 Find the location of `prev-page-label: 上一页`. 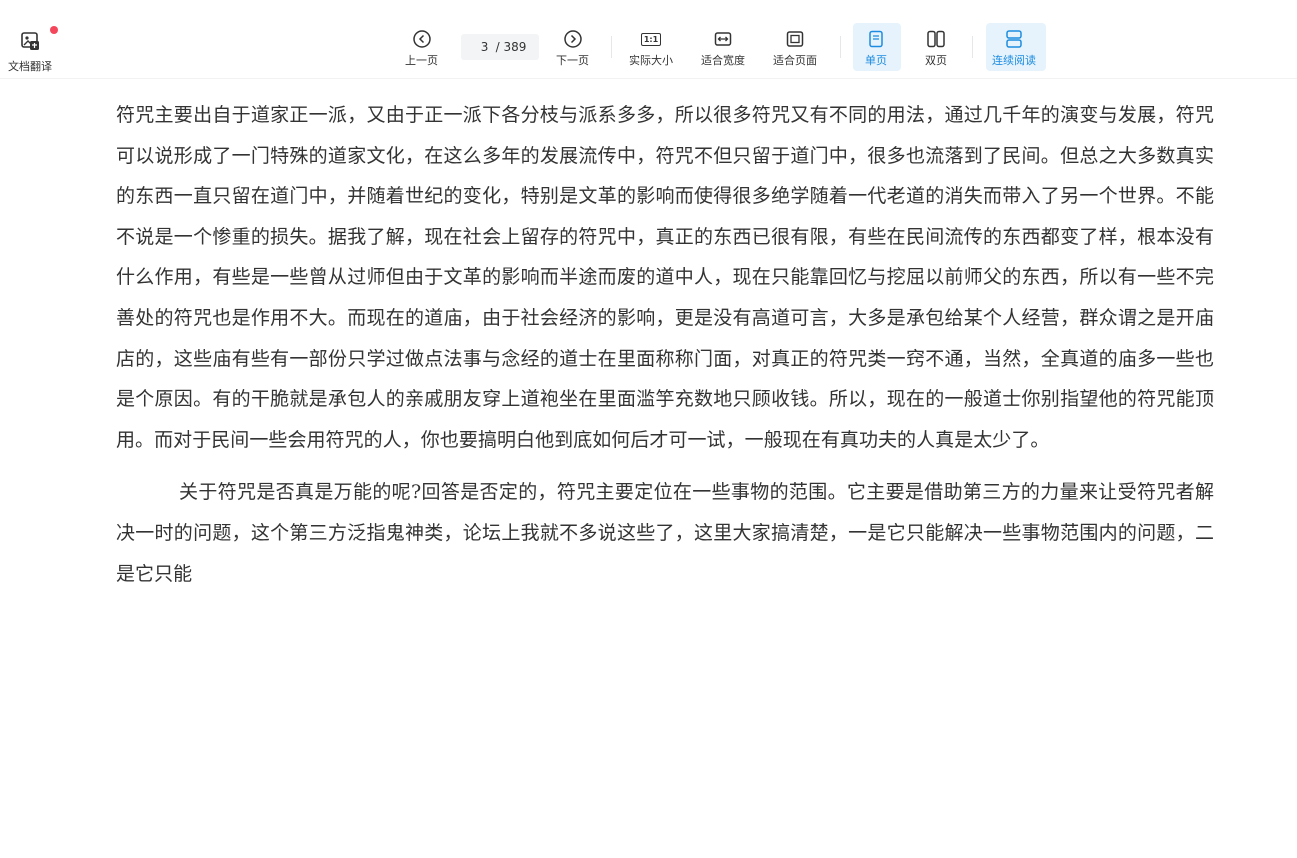

prev-page-label: 上一页 is located at coordinates (421, 60).